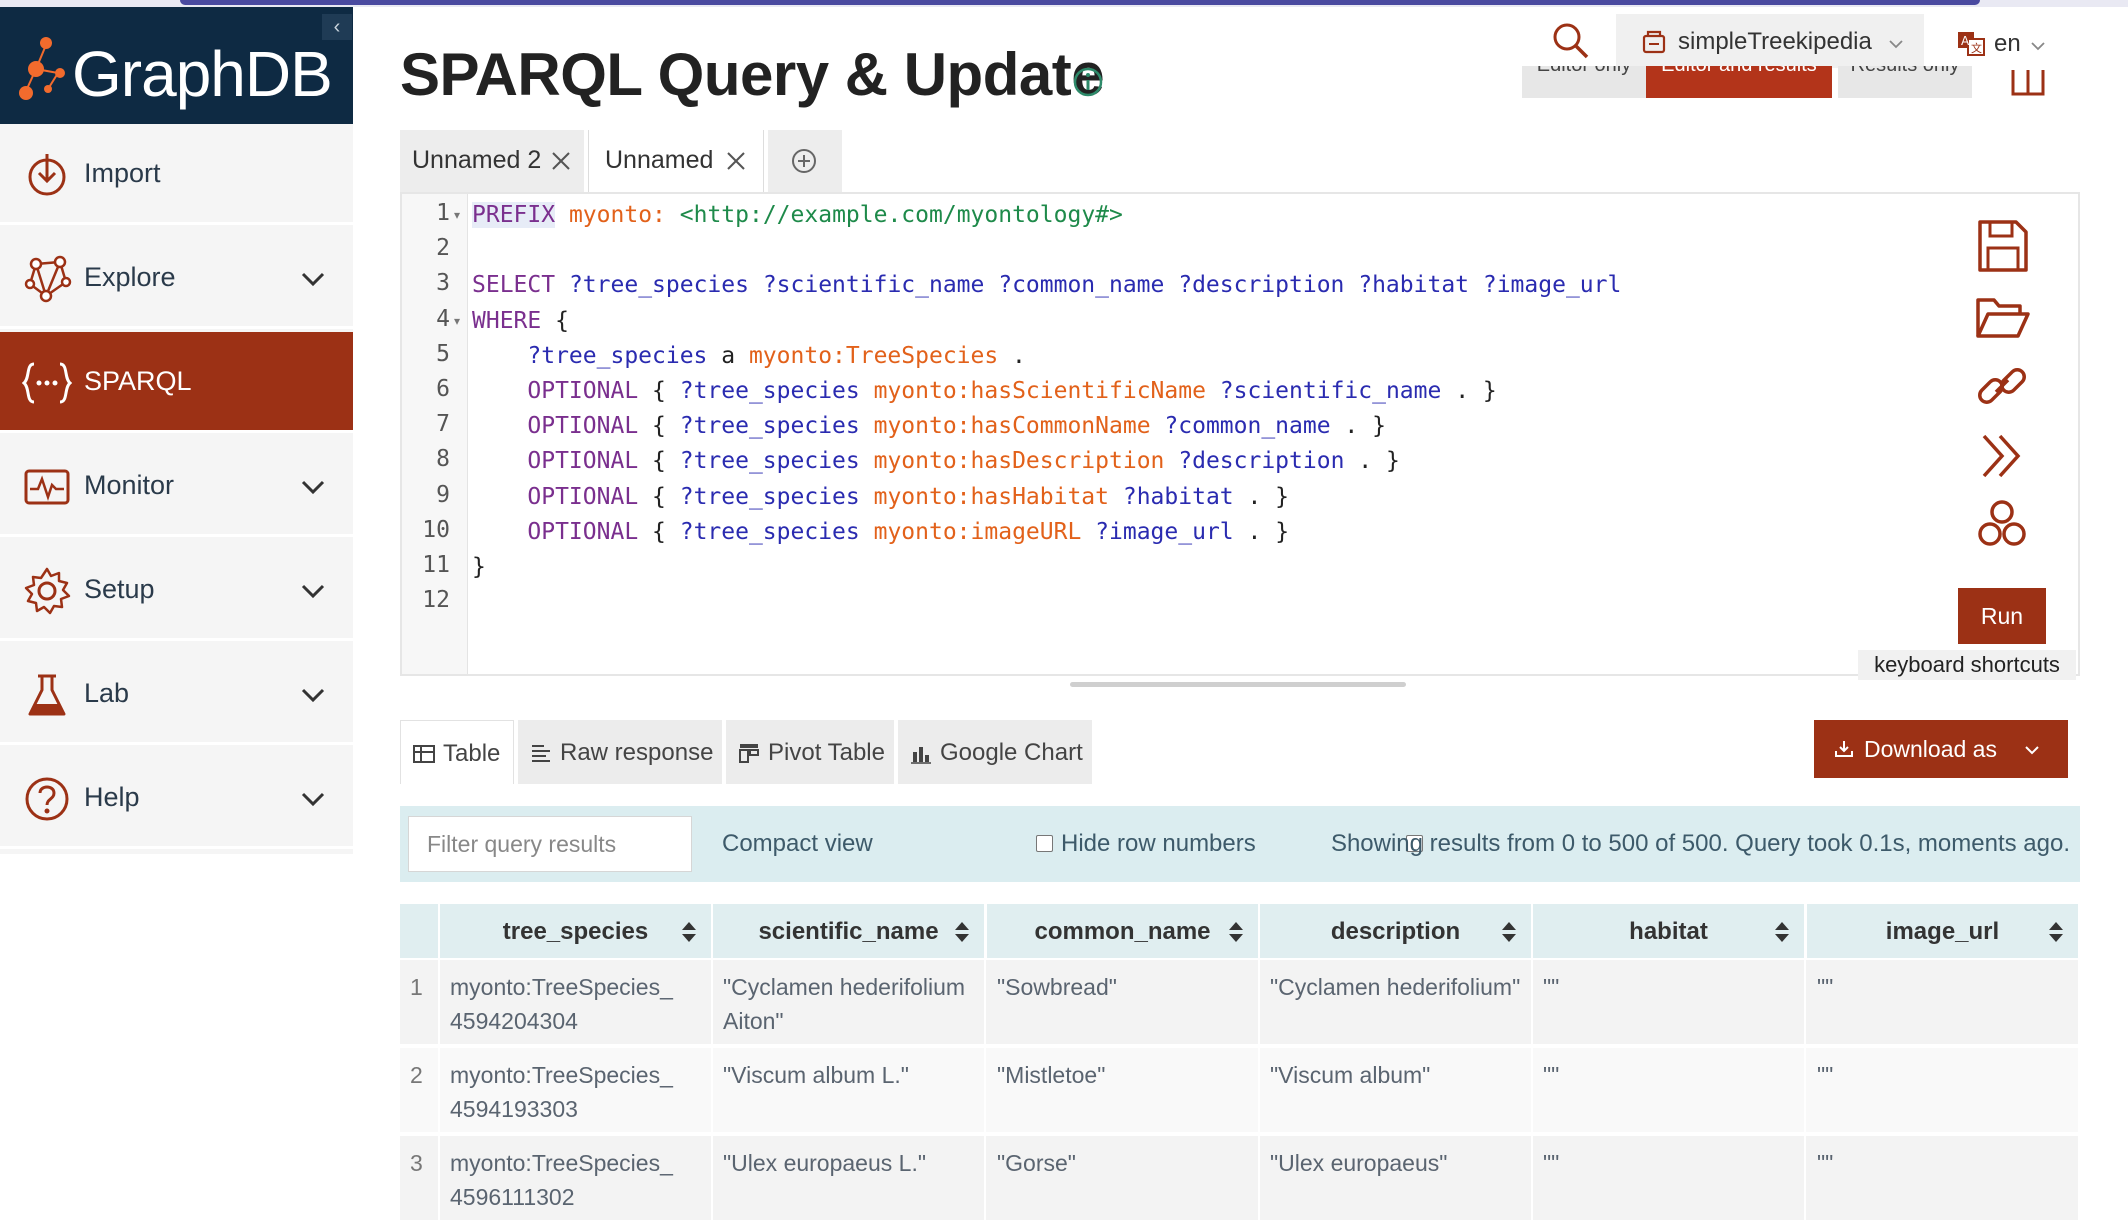  Describe the element at coordinates (420, 1179) in the screenshot. I see `row-number: 3` at that location.